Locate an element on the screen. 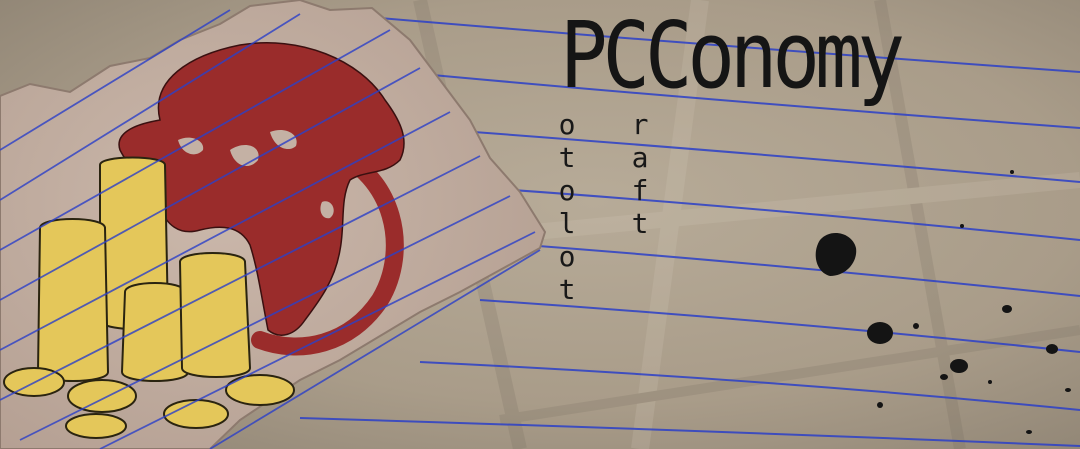 The height and width of the screenshot is (449, 1080). vertical-word-raft: raft is located at coordinates (640, 174).